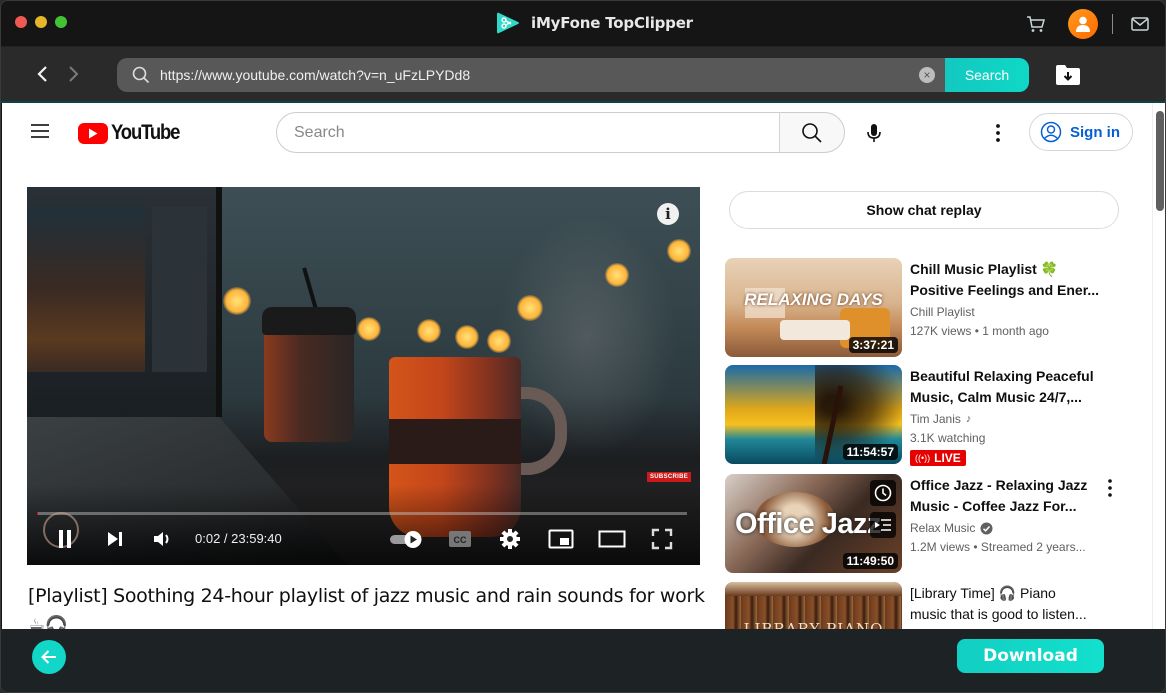  What do you see at coordinates (883, 493) in the screenshot?
I see `watch-later-button` at bounding box center [883, 493].